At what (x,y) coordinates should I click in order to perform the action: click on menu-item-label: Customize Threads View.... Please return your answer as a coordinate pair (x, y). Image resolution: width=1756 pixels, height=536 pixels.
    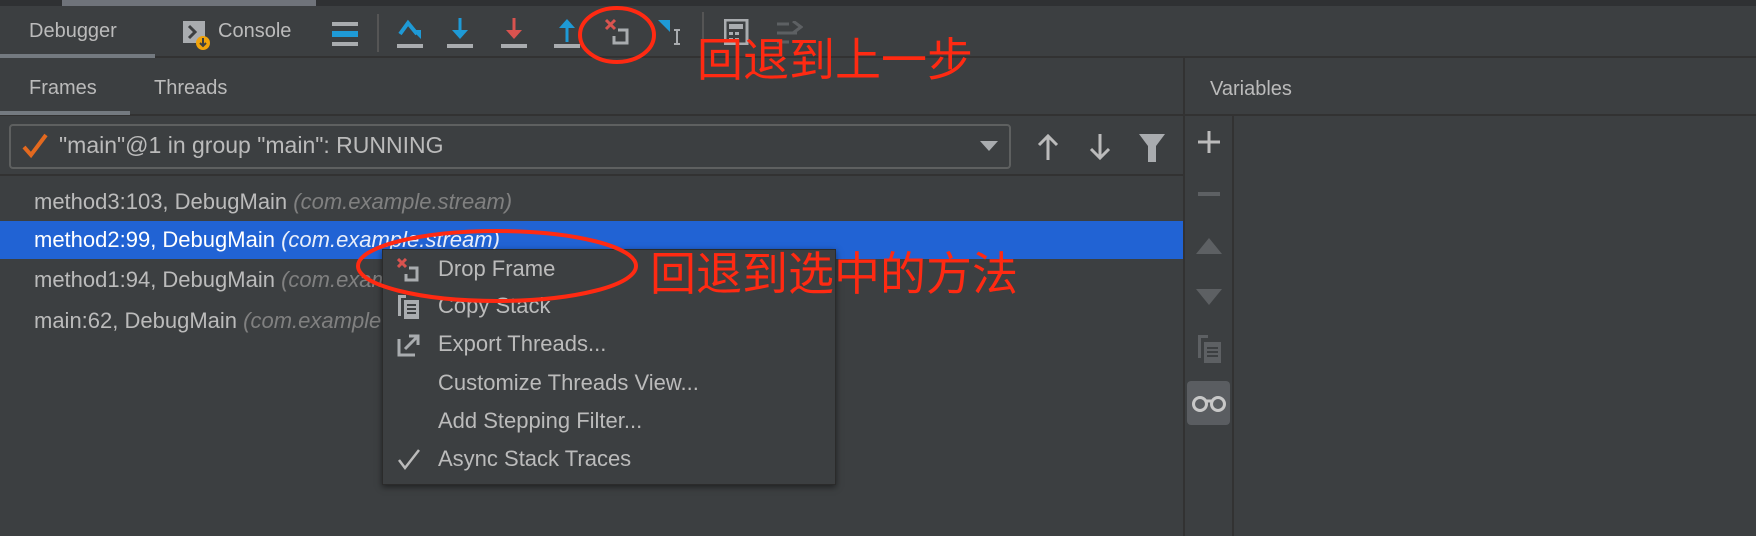
    Looking at the image, I should click on (568, 382).